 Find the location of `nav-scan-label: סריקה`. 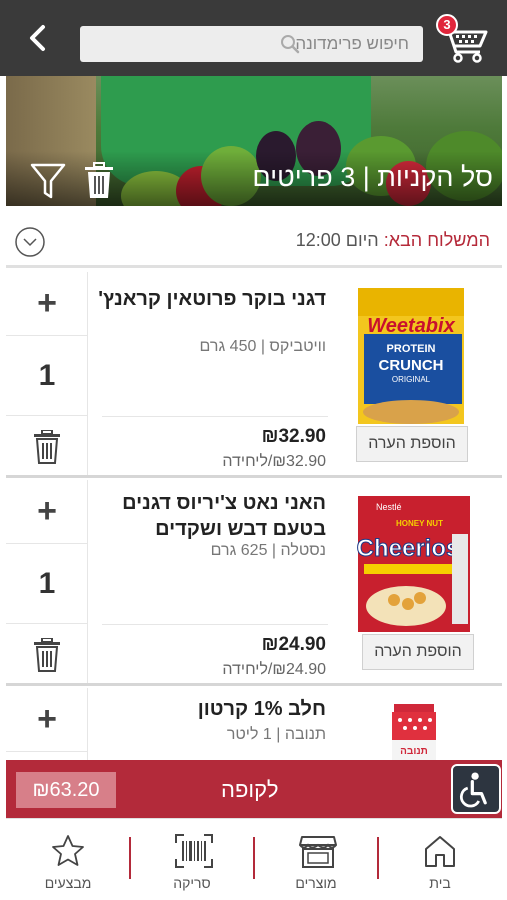

nav-scan-label: סריקה is located at coordinates (192, 883).